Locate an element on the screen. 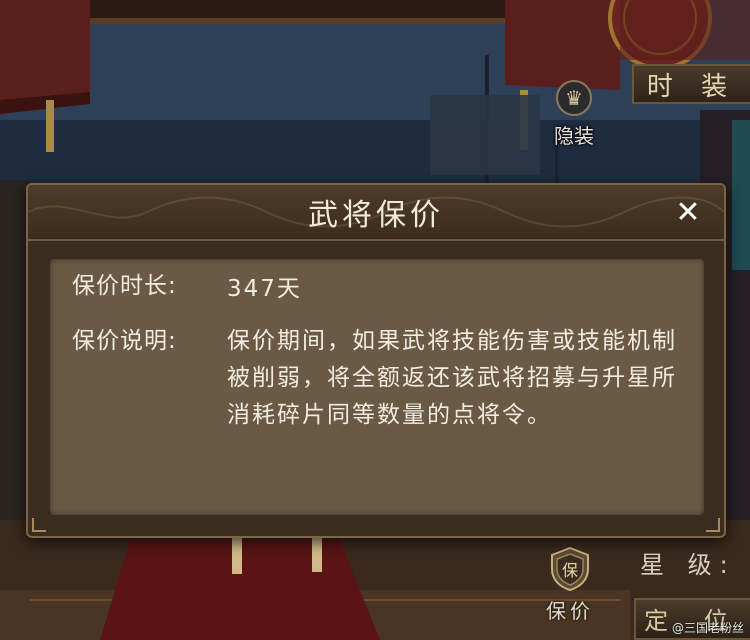 Image resolution: width=750 pixels, height=640 pixels. dialog-title: 武将保价 is located at coordinates (376, 215).